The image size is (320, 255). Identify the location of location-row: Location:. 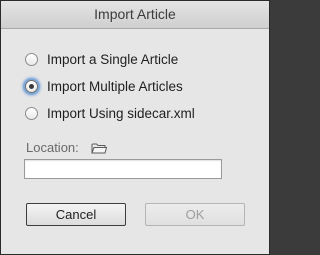
(66, 147).